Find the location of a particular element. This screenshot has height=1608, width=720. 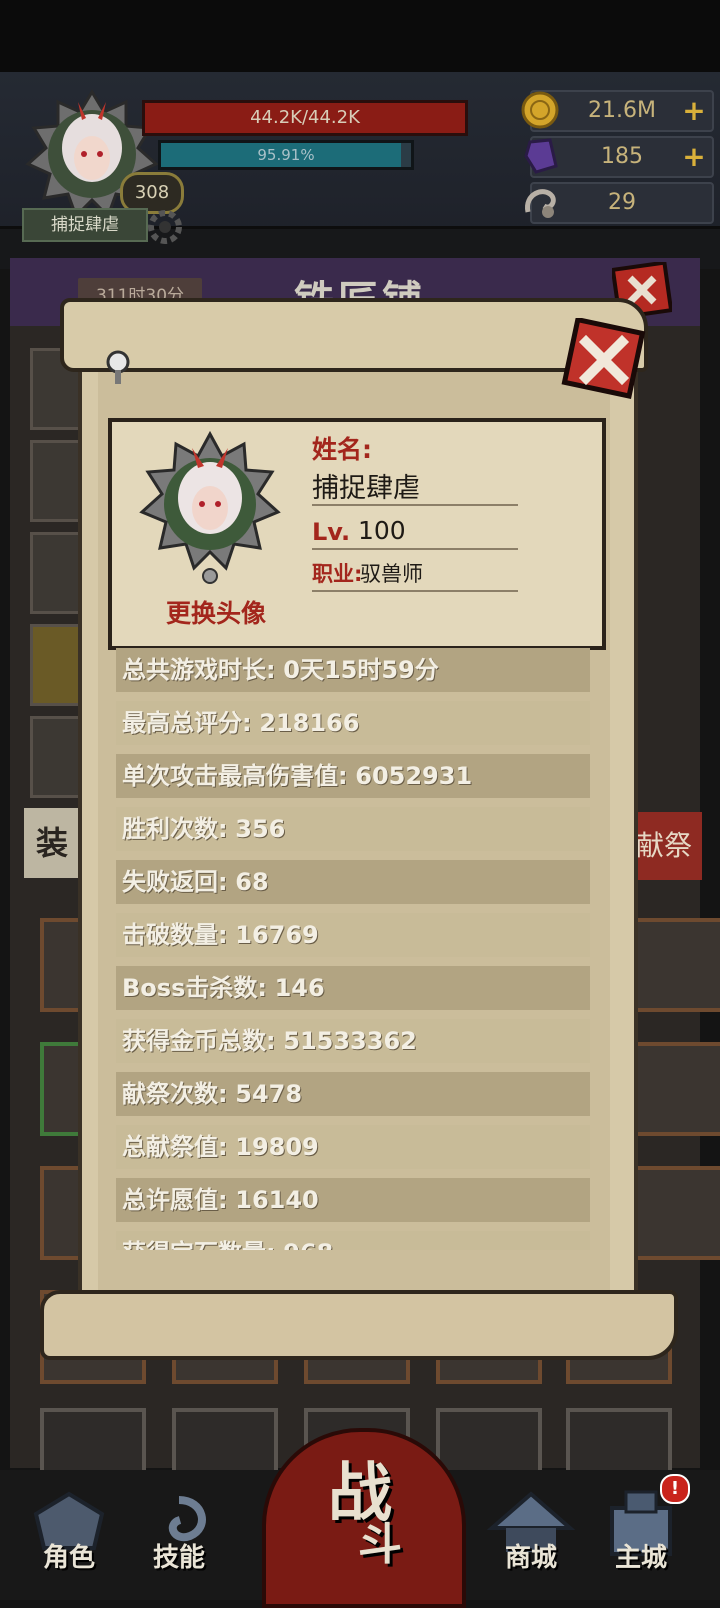

stat-value: 5478 is located at coordinates (269, 1094).